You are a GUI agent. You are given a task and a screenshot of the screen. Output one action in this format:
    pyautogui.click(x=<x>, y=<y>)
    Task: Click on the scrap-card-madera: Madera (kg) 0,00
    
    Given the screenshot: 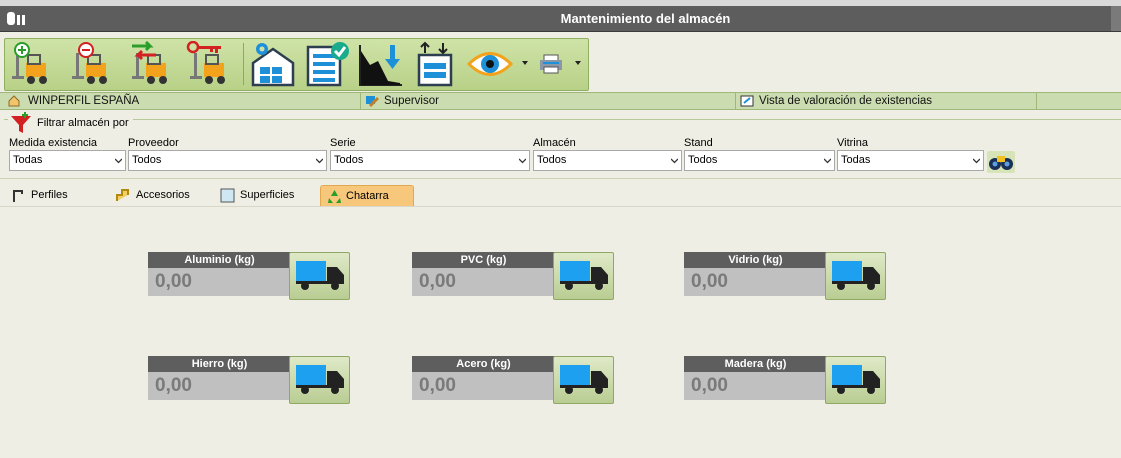 What is the action you would take?
    pyautogui.click(x=785, y=380)
    